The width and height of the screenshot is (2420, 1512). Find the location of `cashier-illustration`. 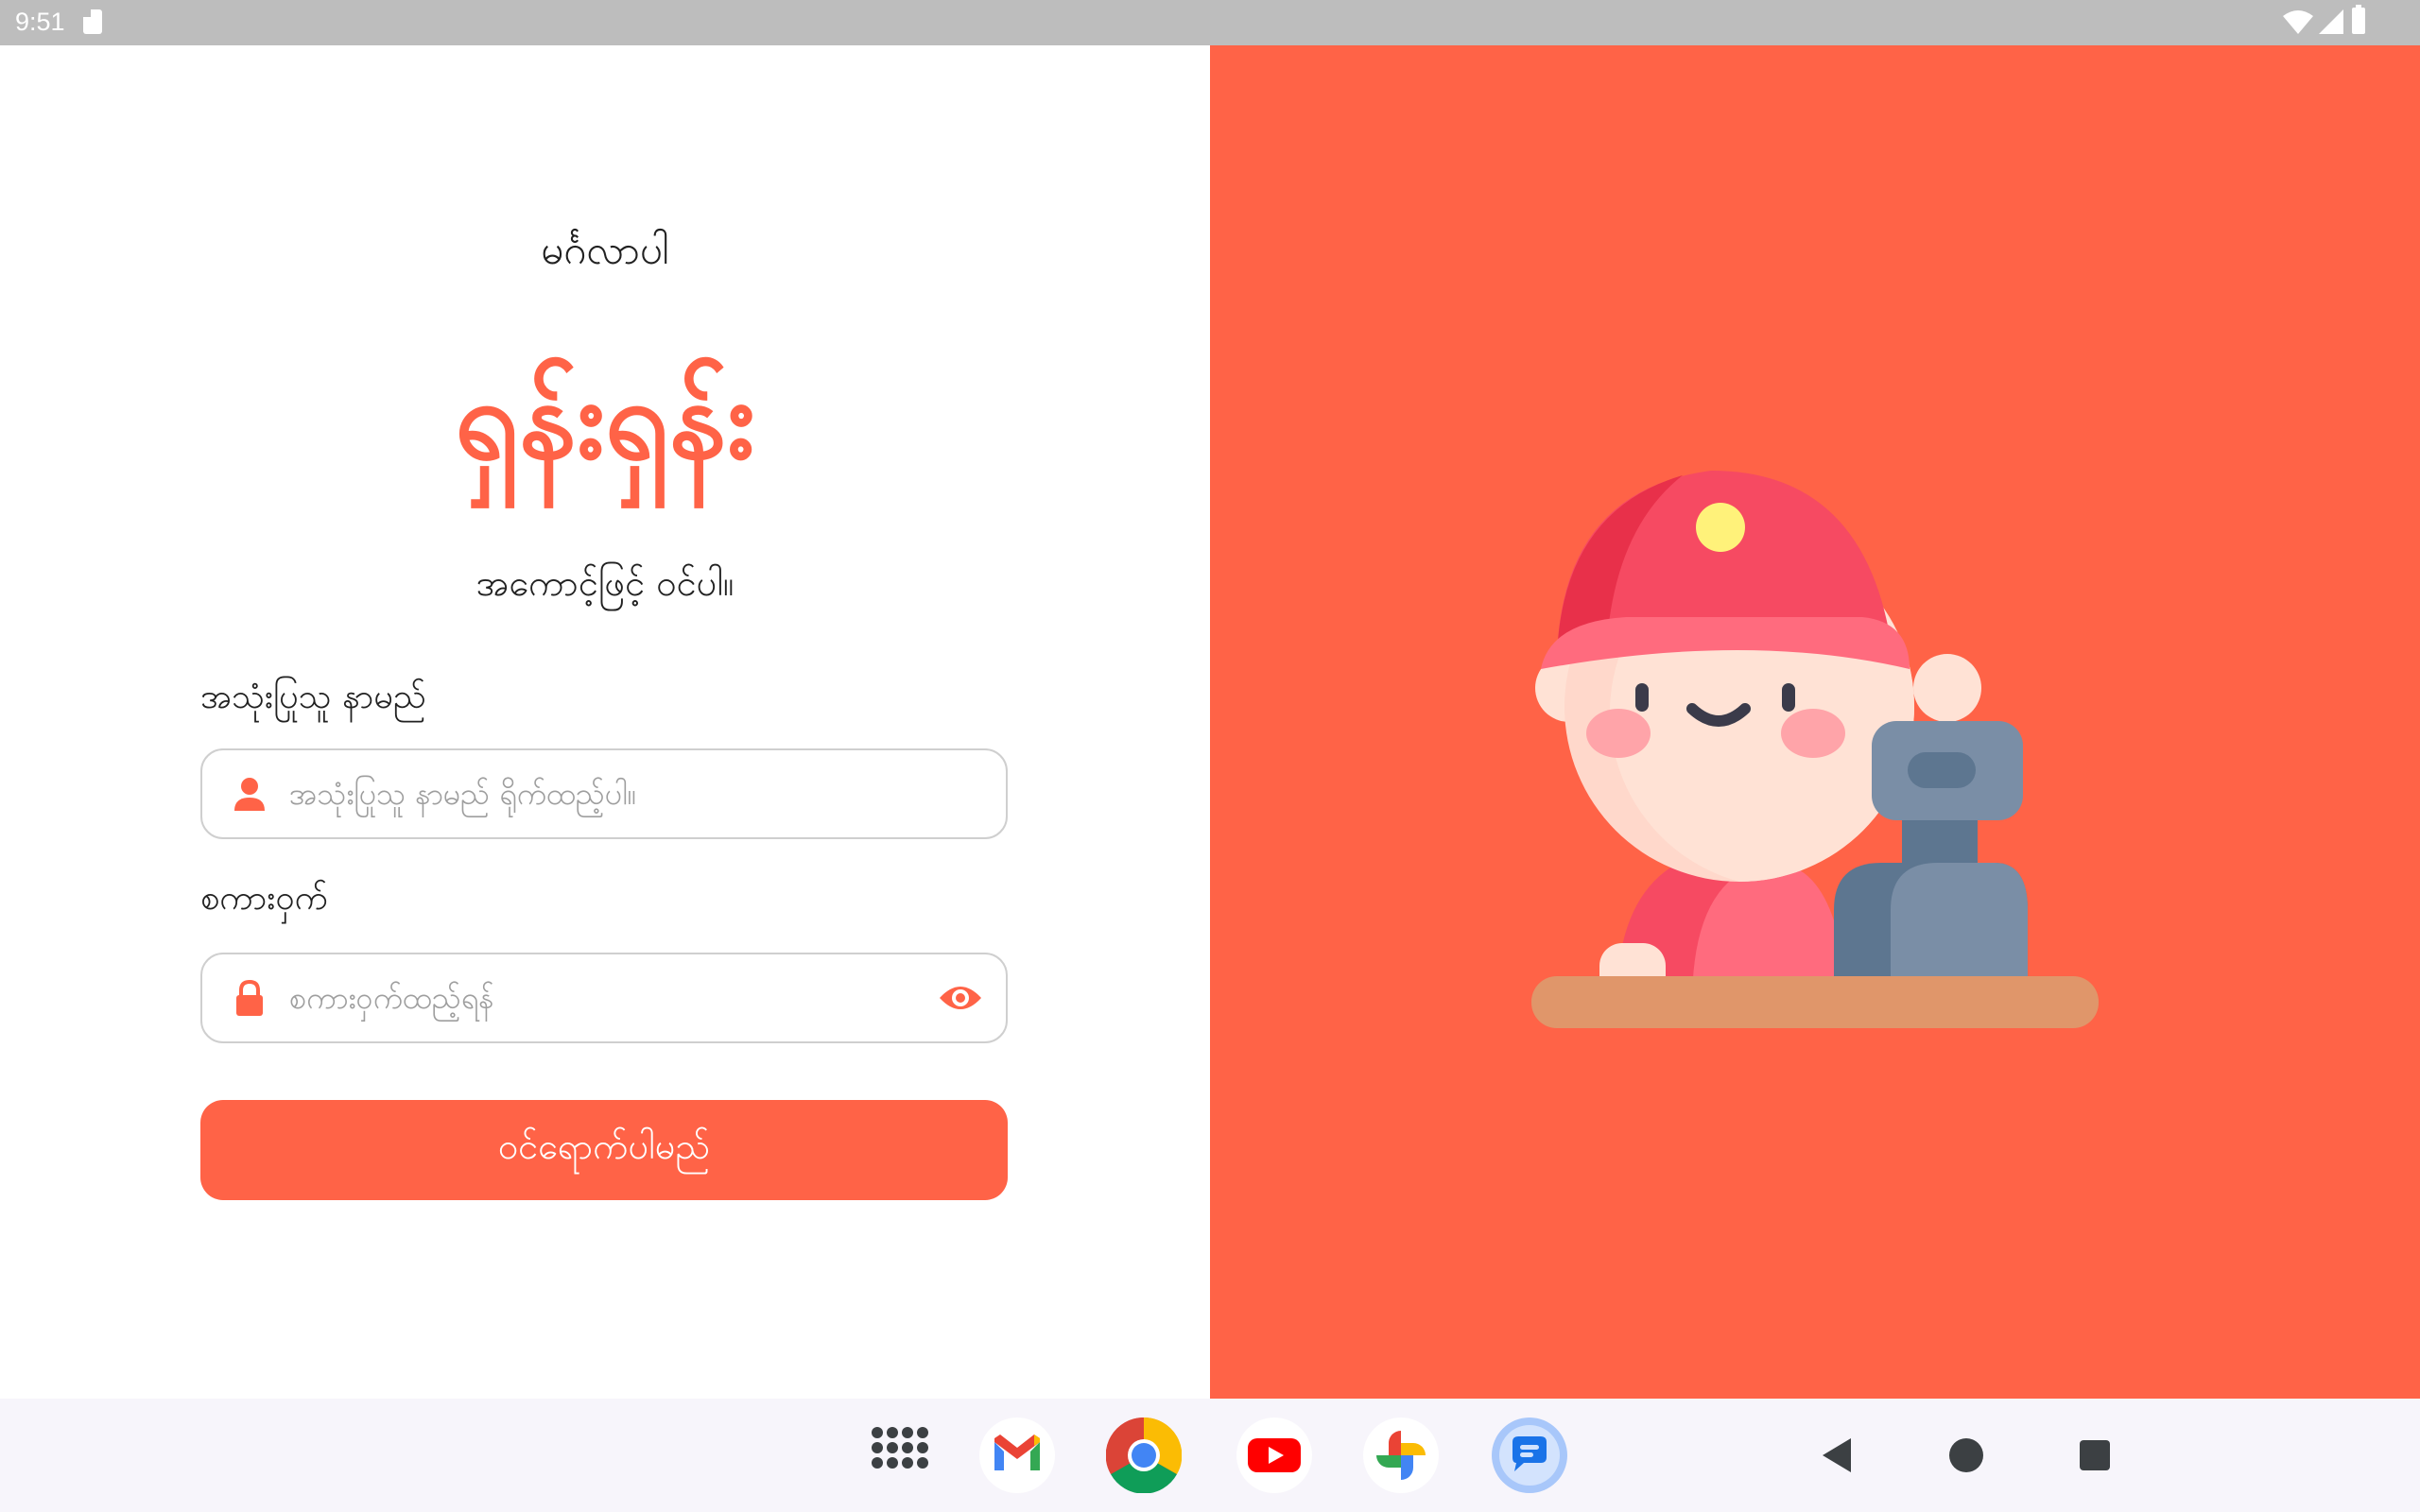

cashier-illustration is located at coordinates (1815, 749).